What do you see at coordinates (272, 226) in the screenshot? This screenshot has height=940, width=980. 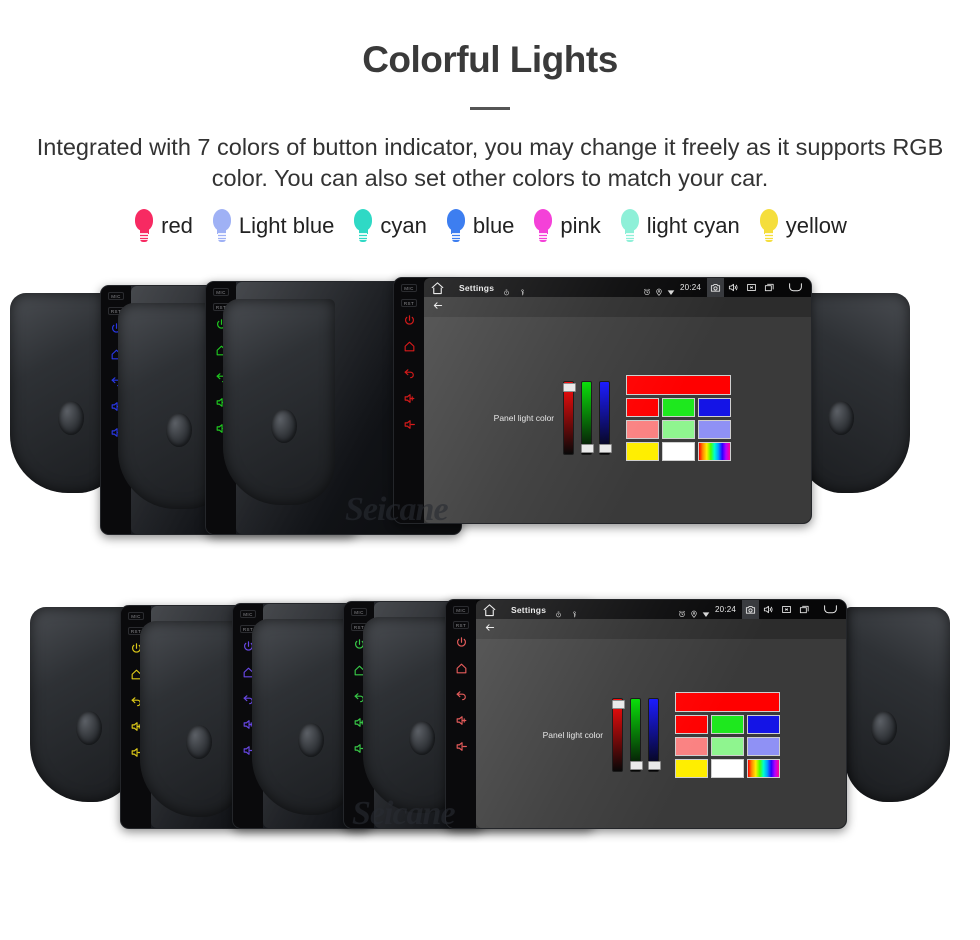 I see `legend-item-light-blue: Light blue` at bounding box center [272, 226].